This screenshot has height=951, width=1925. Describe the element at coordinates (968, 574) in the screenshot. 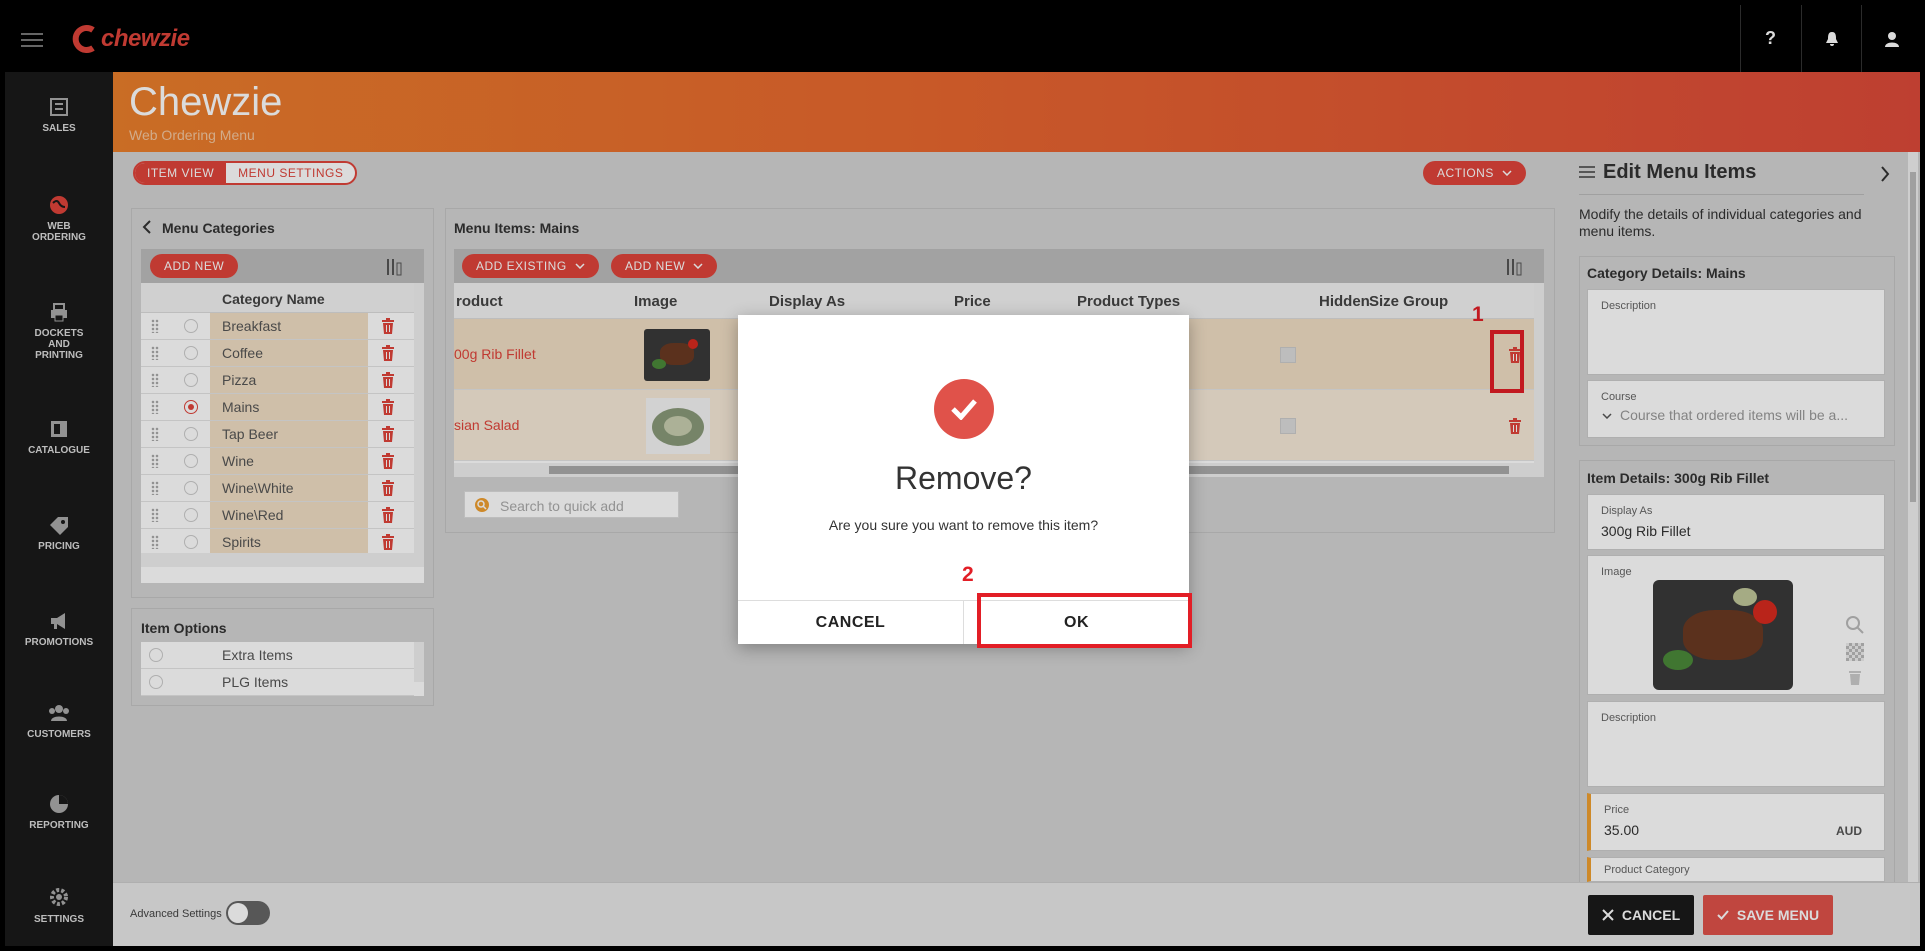

I see `annotation-step-2: 2` at that location.